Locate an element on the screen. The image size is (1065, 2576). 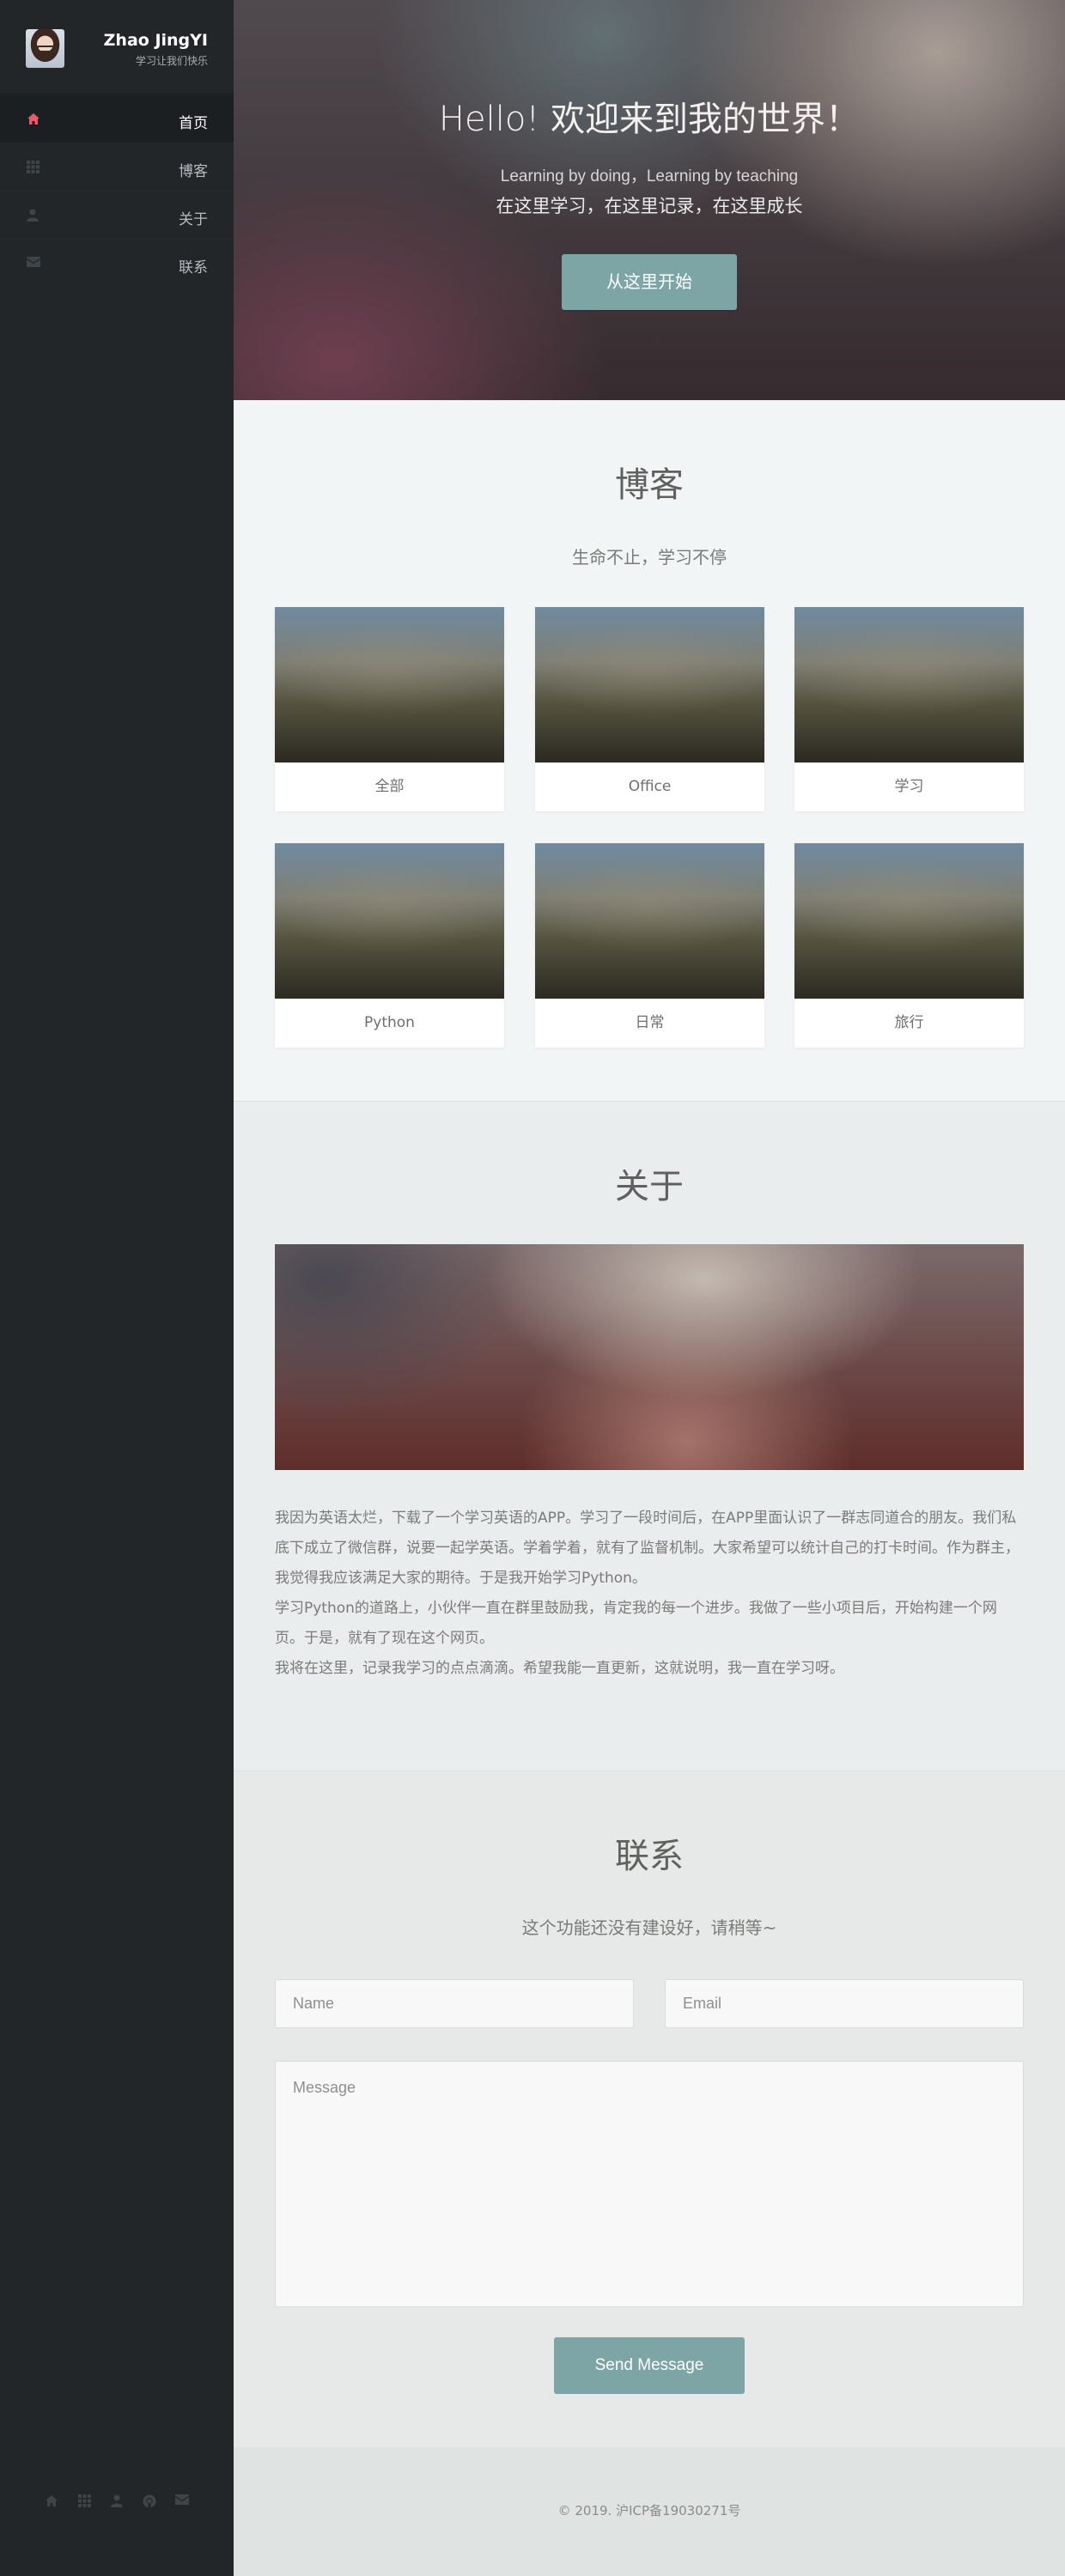
send-message-button: Send Message is located at coordinates (649, 2365).